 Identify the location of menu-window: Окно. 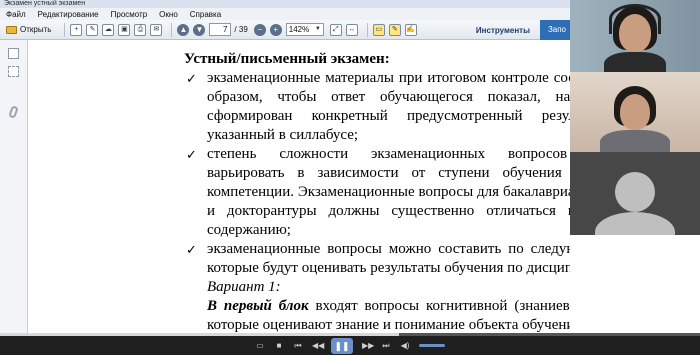
(168, 14).